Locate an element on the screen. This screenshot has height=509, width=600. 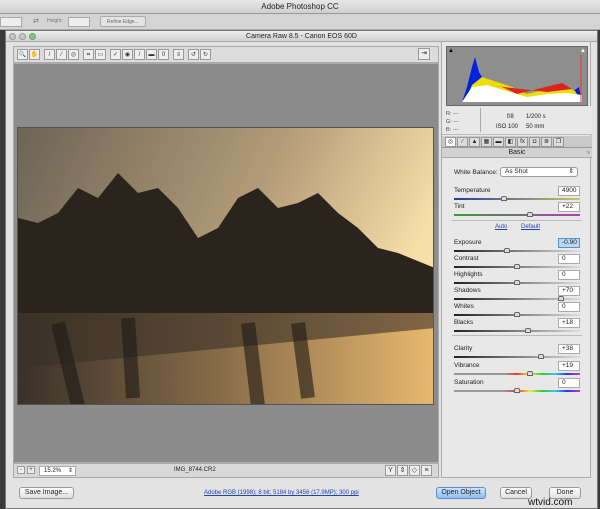
fullscreen-icon: ⇥ is located at coordinates (424, 54).